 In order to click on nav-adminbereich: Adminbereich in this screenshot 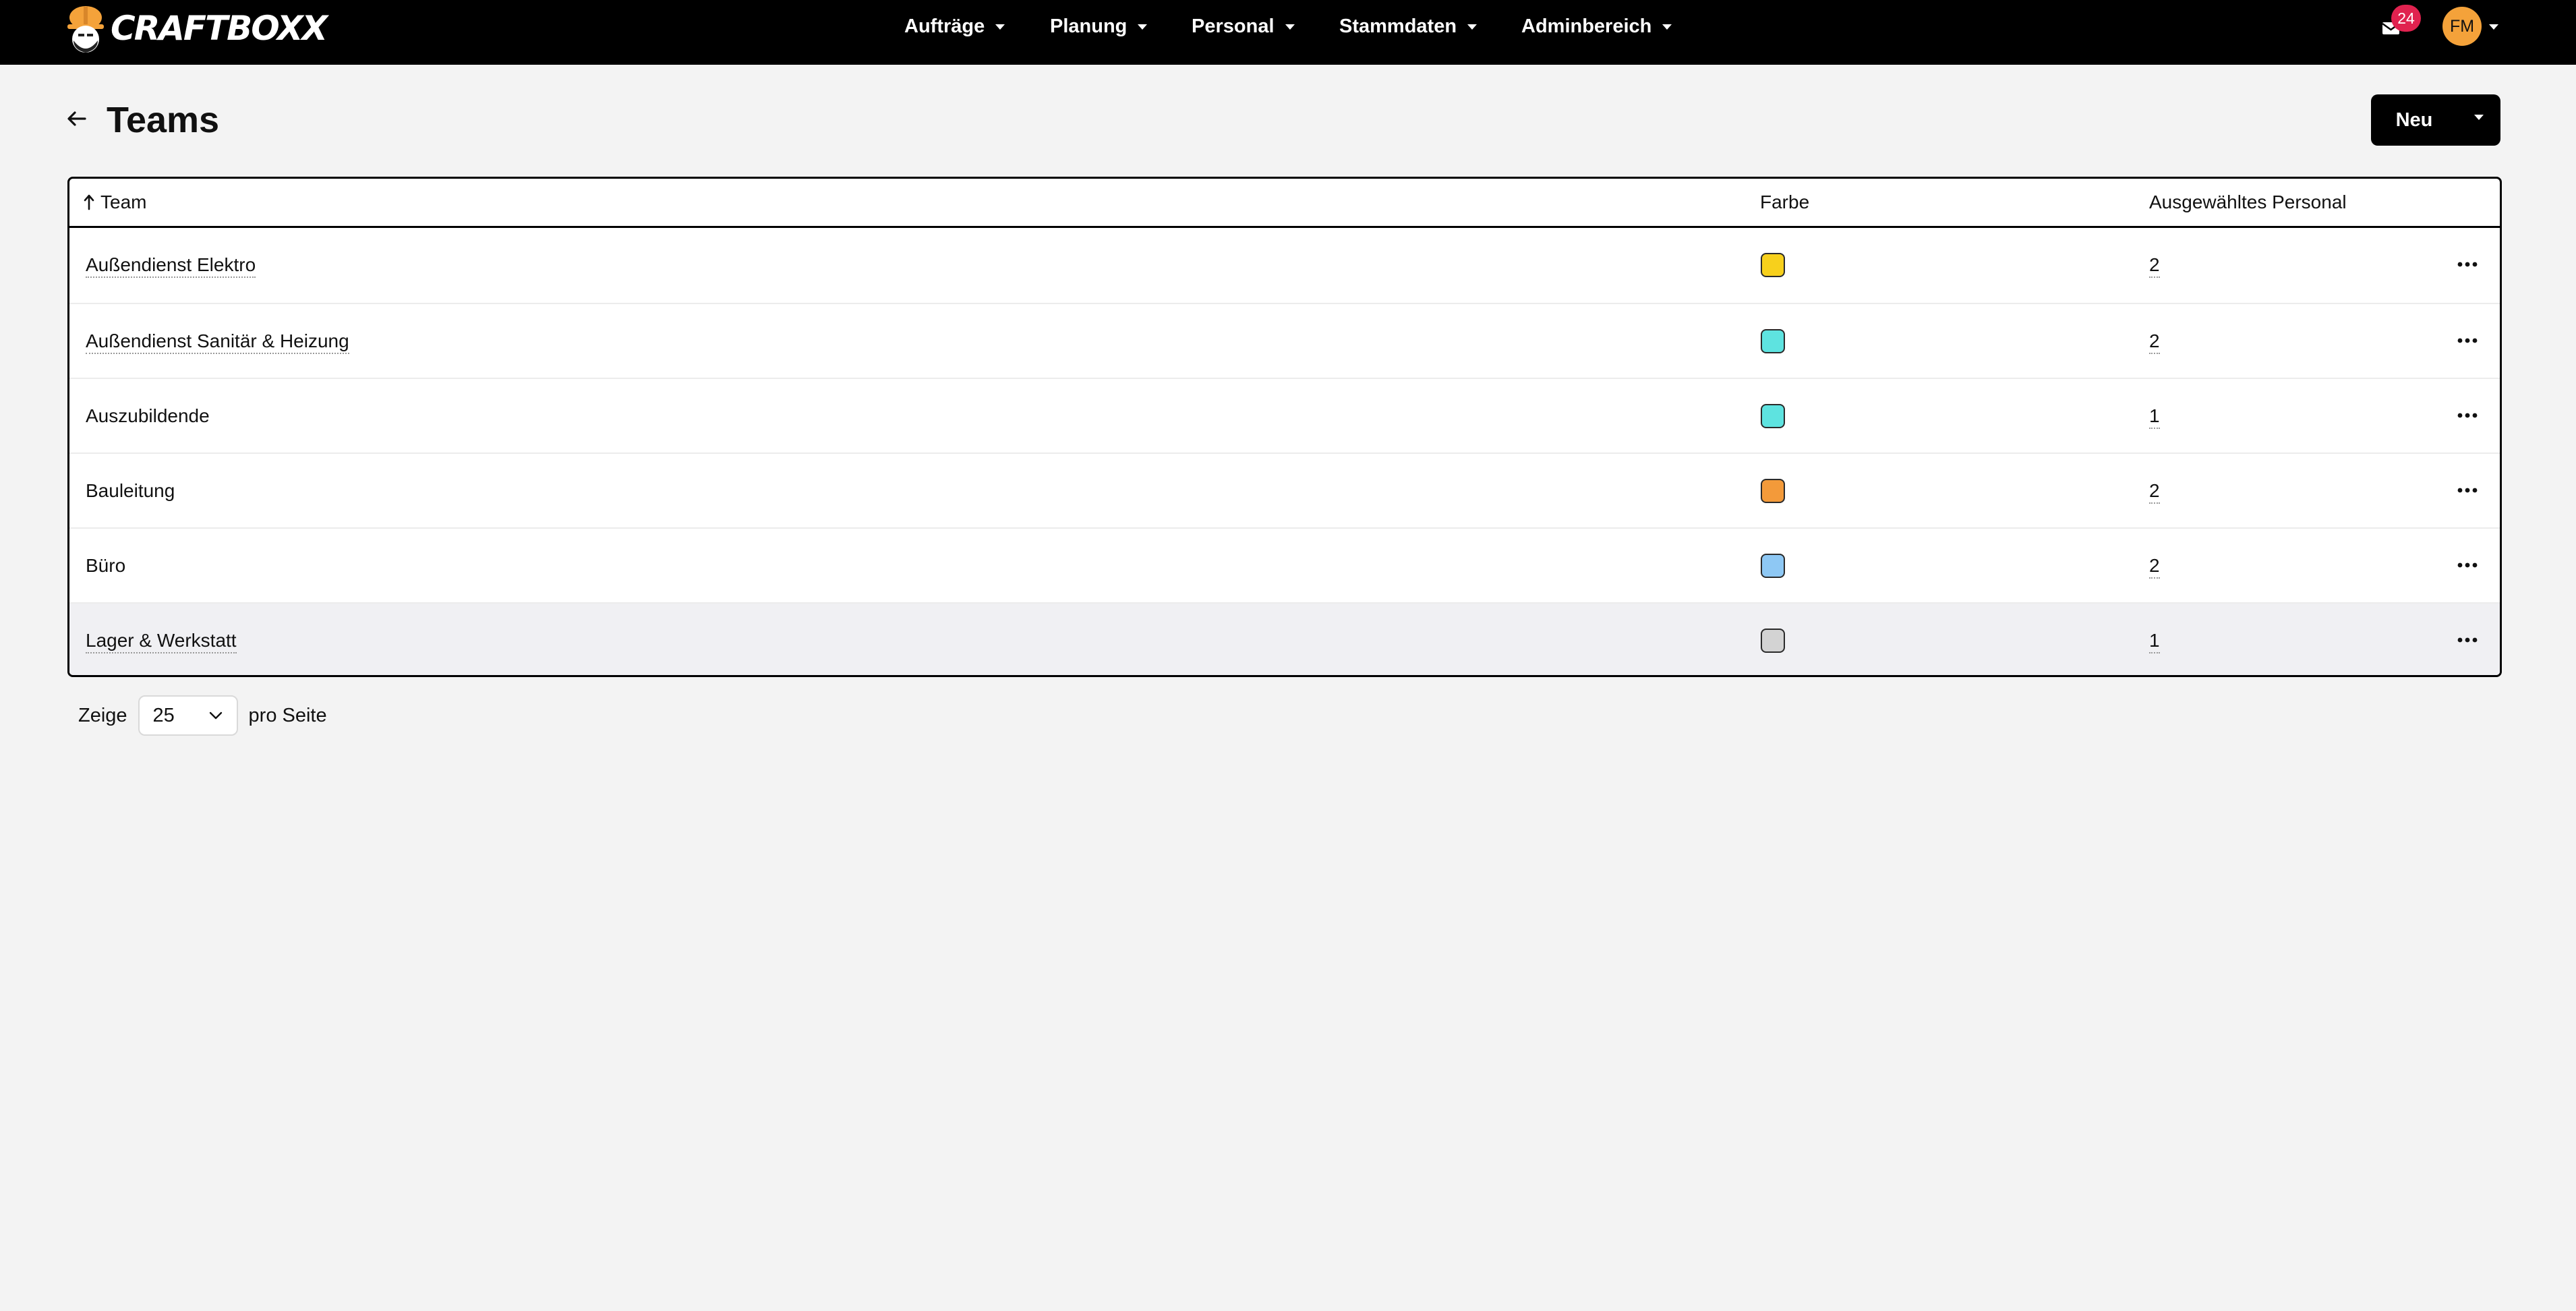, I will do `click(1596, 26)`.